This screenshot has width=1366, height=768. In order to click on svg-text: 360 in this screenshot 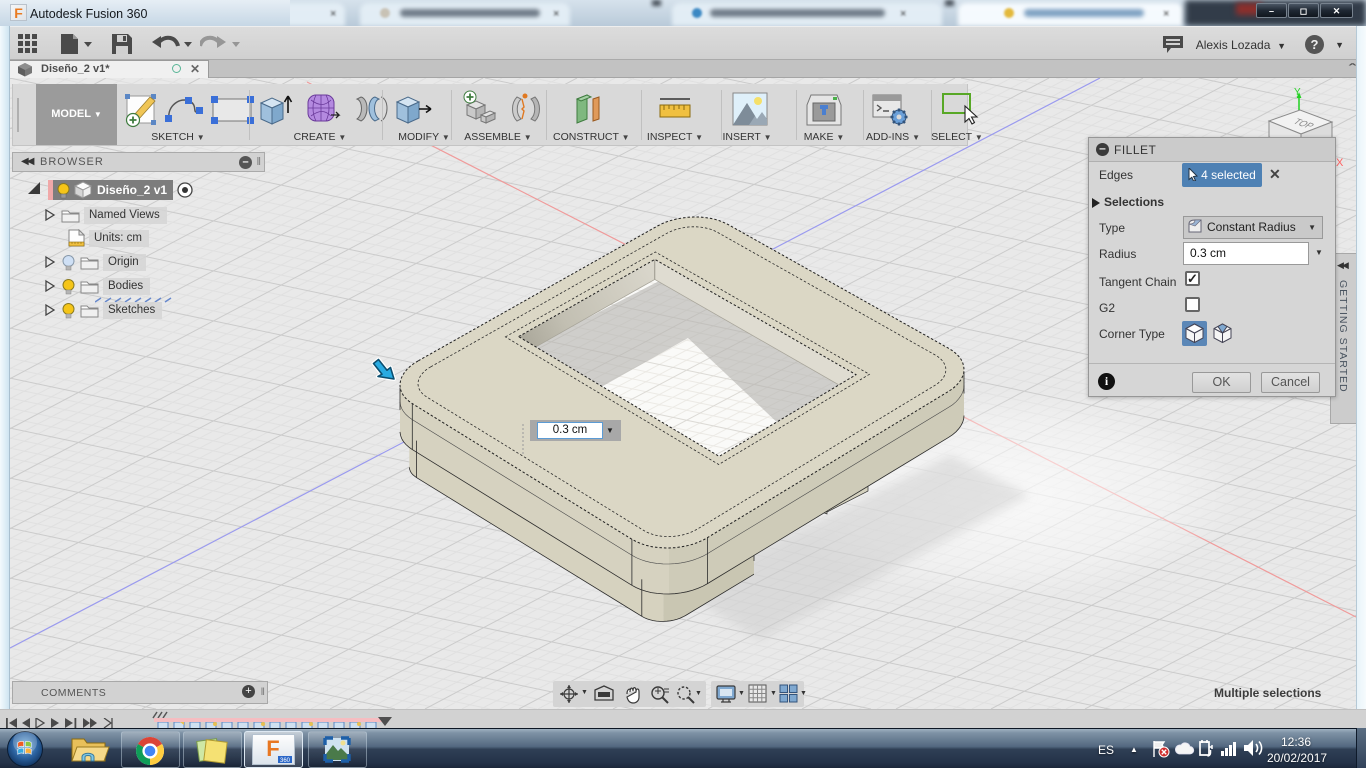, I will do `click(285, 761)`.